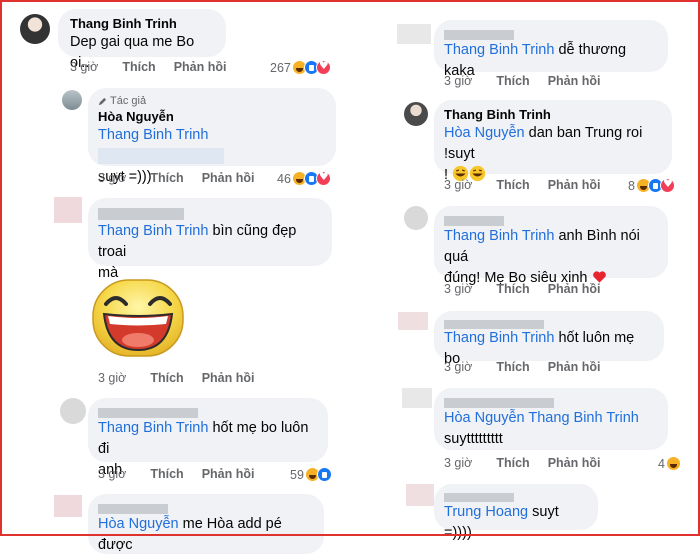 Image resolution: width=700 pixels, height=556 pixels. I want to click on laughing-emoji-icon, so click(138, 318).